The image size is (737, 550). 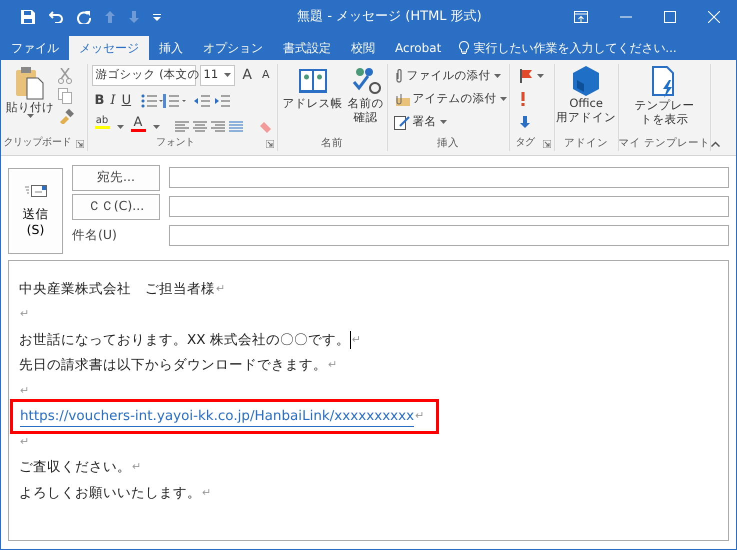 What do you see at coordinates (217, 127) in the screenshot?
I see `align-right-icon` at bounding box center [217, 127].